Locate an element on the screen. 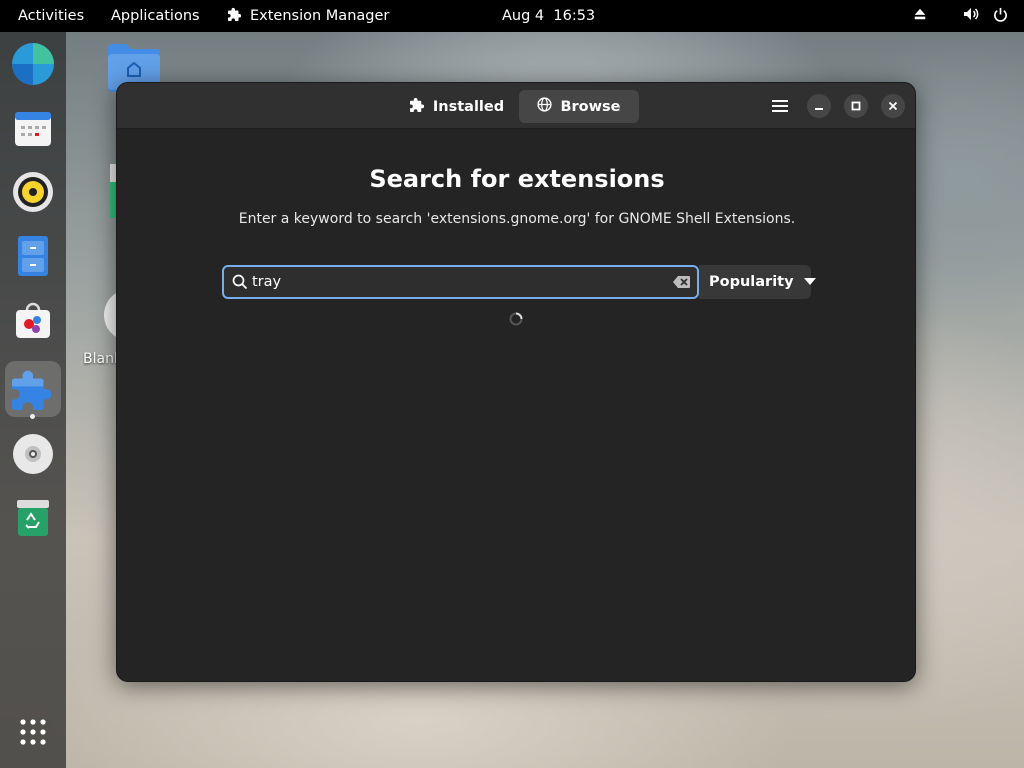  dock-browser is located at coordinates (33, 64).